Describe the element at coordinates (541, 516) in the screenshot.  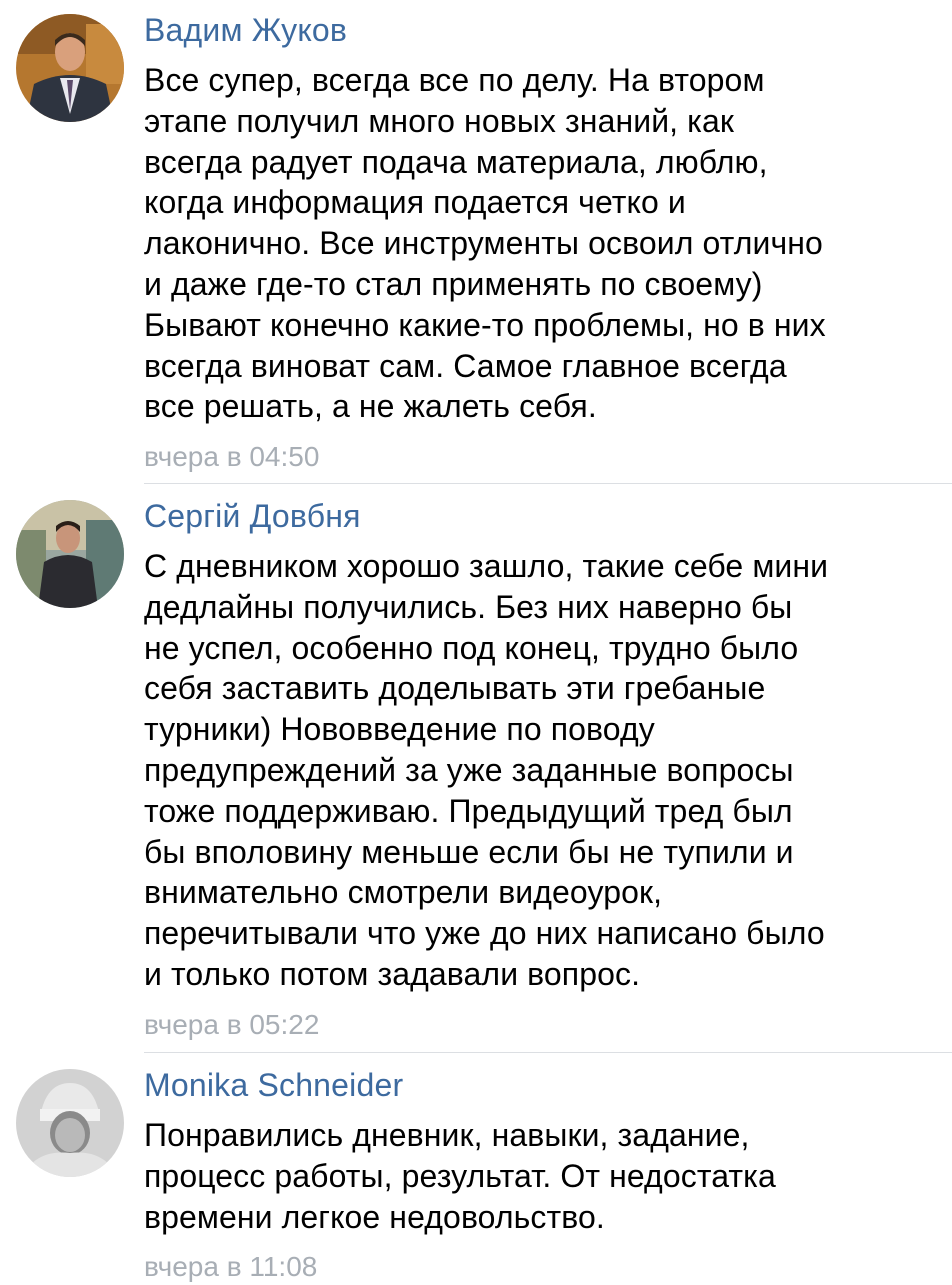
I see `comment-author: Сергій Довбня` at that location.